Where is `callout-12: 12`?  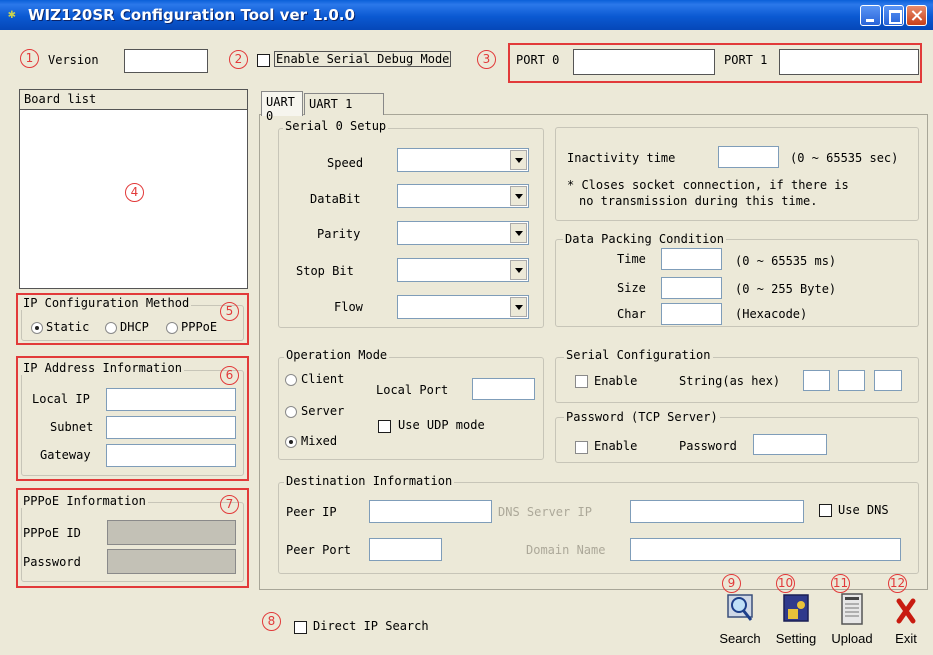 callout-12: 12 is located at coordinates (897, 583).